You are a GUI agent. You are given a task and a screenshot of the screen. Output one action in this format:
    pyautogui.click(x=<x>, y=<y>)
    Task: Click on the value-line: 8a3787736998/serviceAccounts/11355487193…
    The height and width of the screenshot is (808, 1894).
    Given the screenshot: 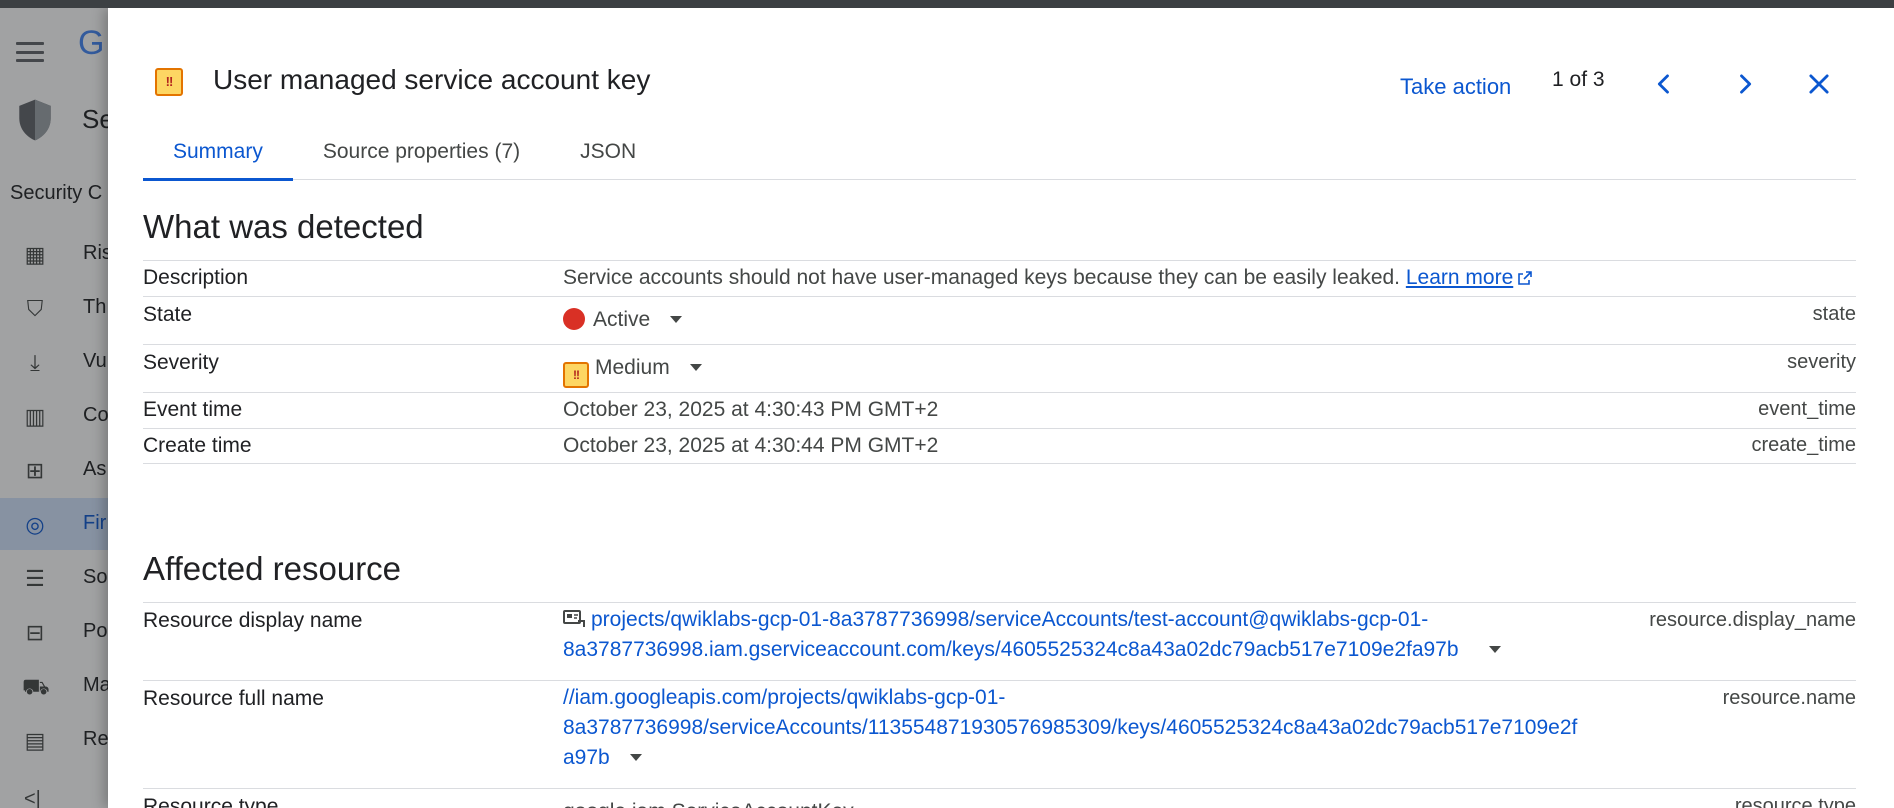 What is the action you would take?
    pyautogui.click(x=1083, y=728)
    